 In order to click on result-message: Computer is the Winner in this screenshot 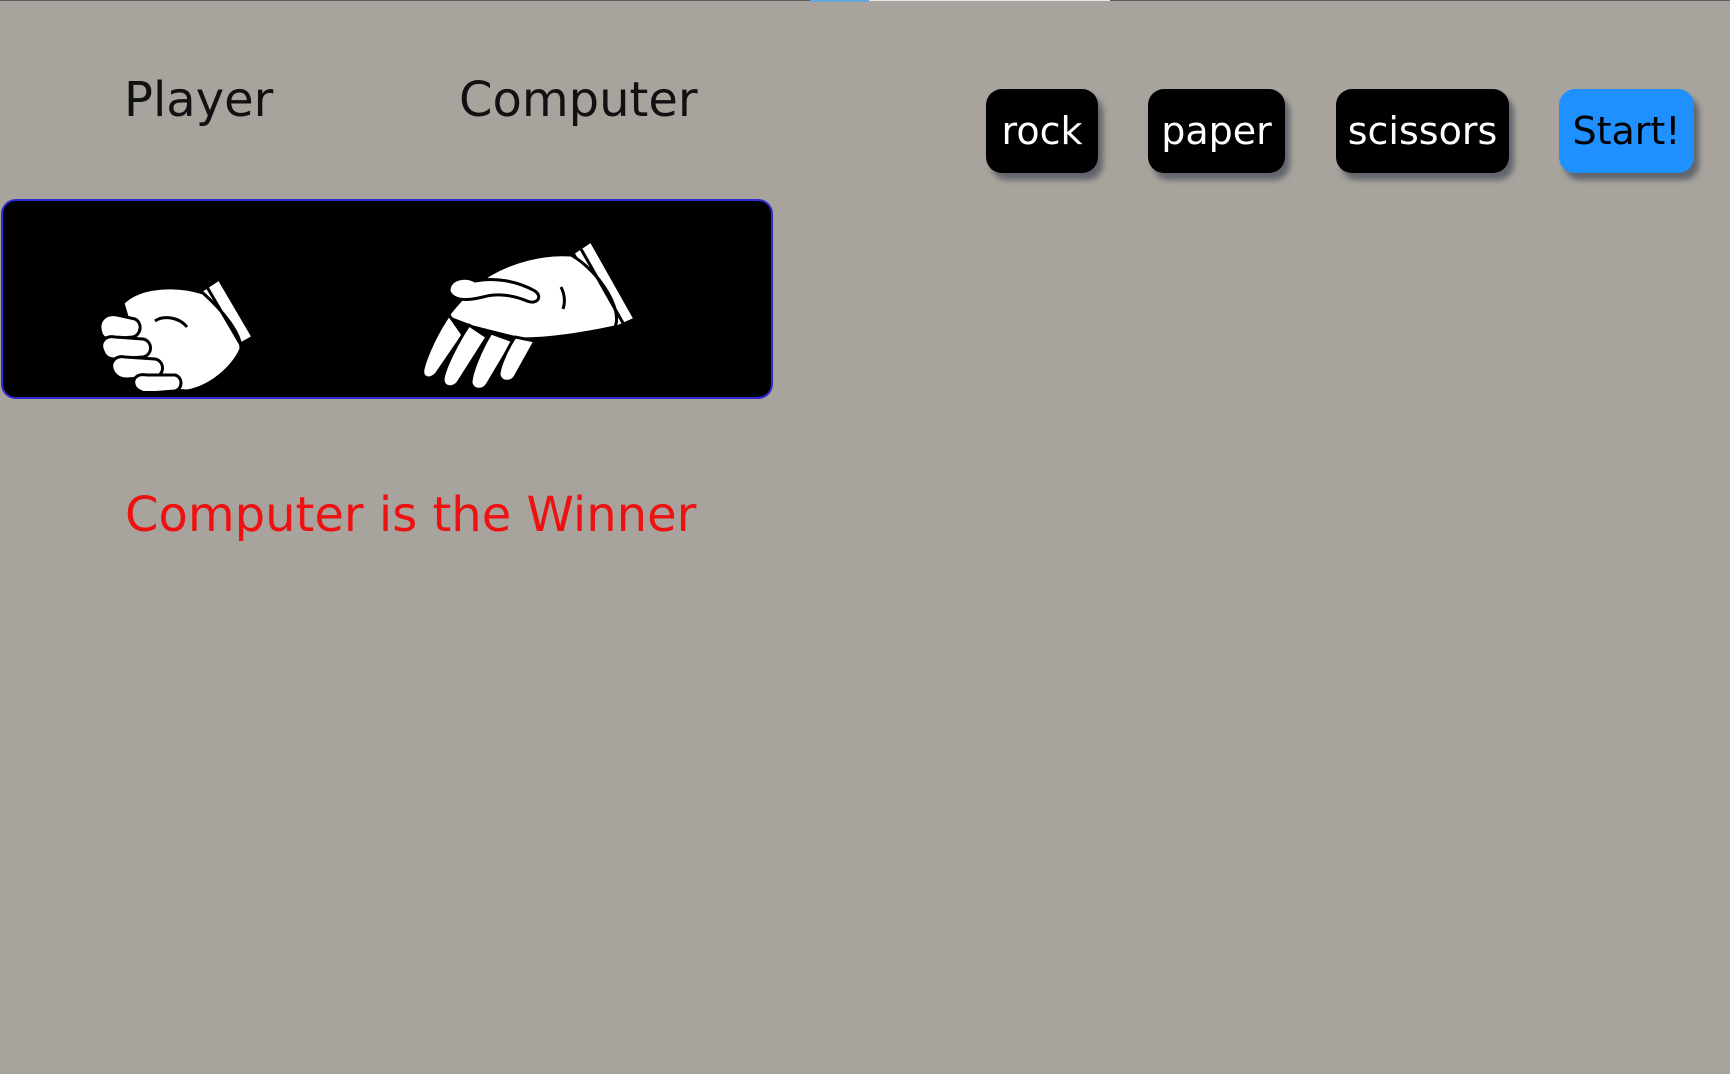, I will do `click(411, 515)`.